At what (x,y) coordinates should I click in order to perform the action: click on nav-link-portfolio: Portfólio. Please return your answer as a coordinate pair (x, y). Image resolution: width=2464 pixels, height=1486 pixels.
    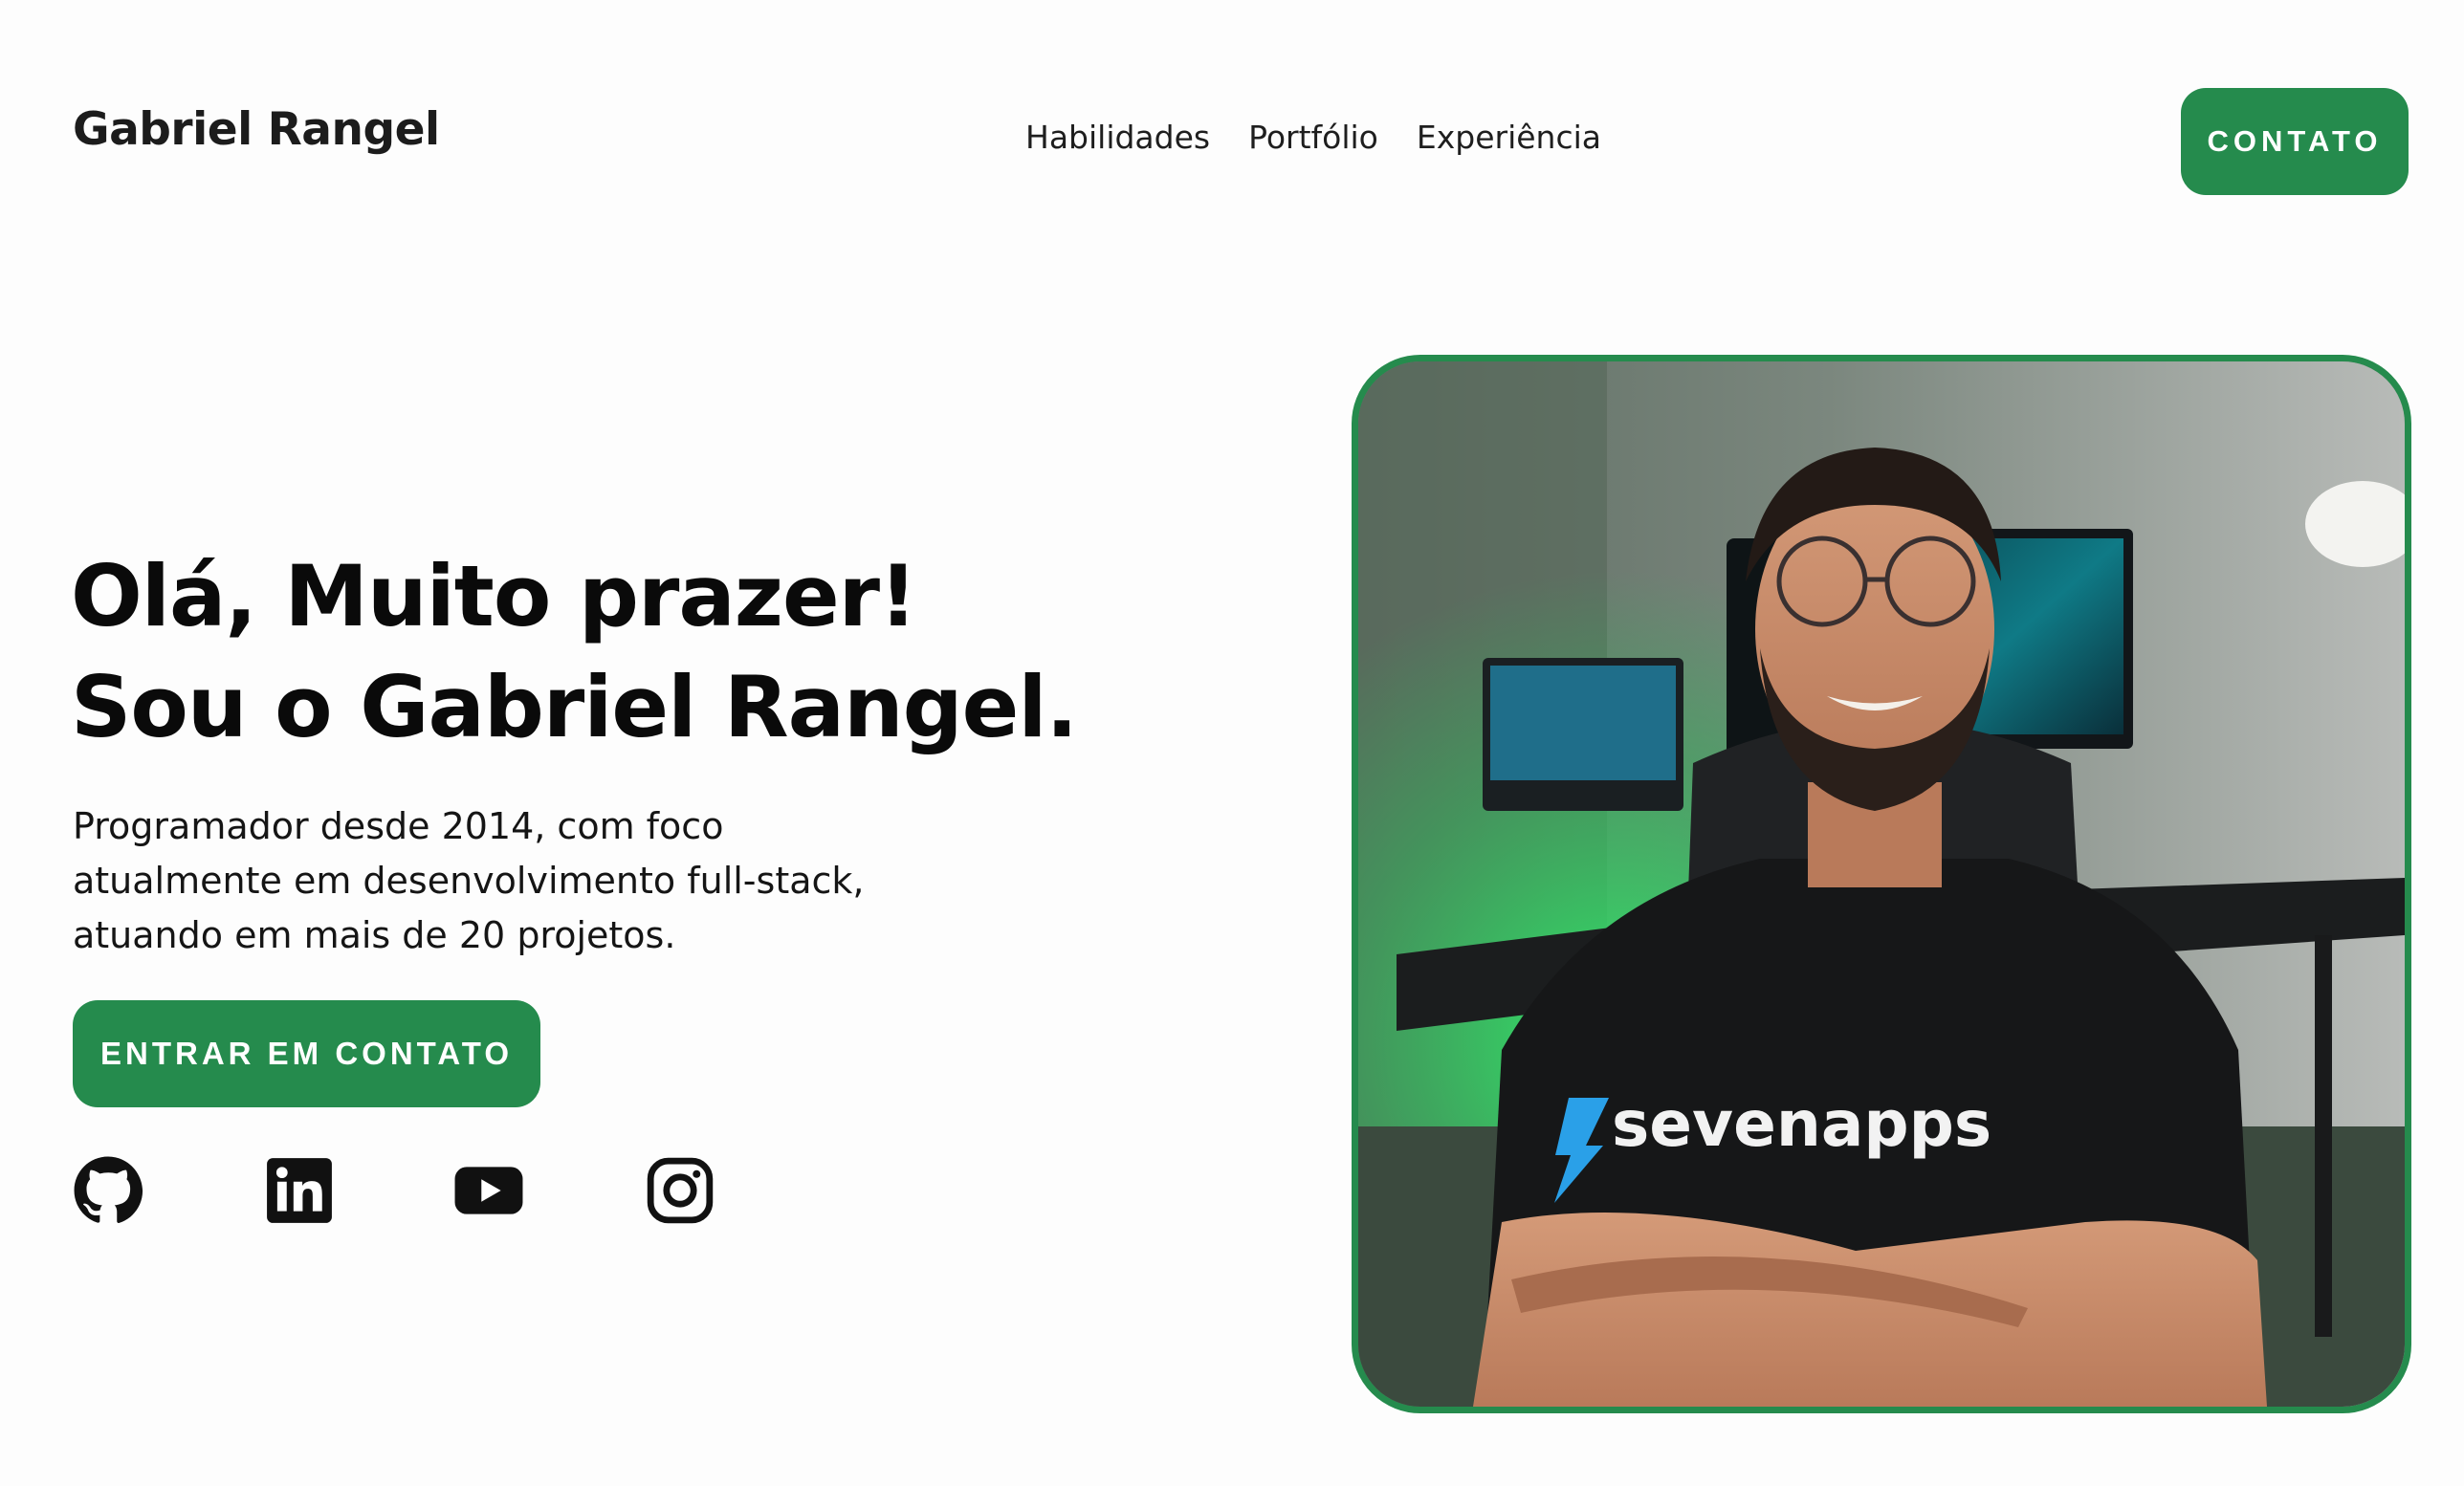
    Looking at the image, I should click on (1313, 137).